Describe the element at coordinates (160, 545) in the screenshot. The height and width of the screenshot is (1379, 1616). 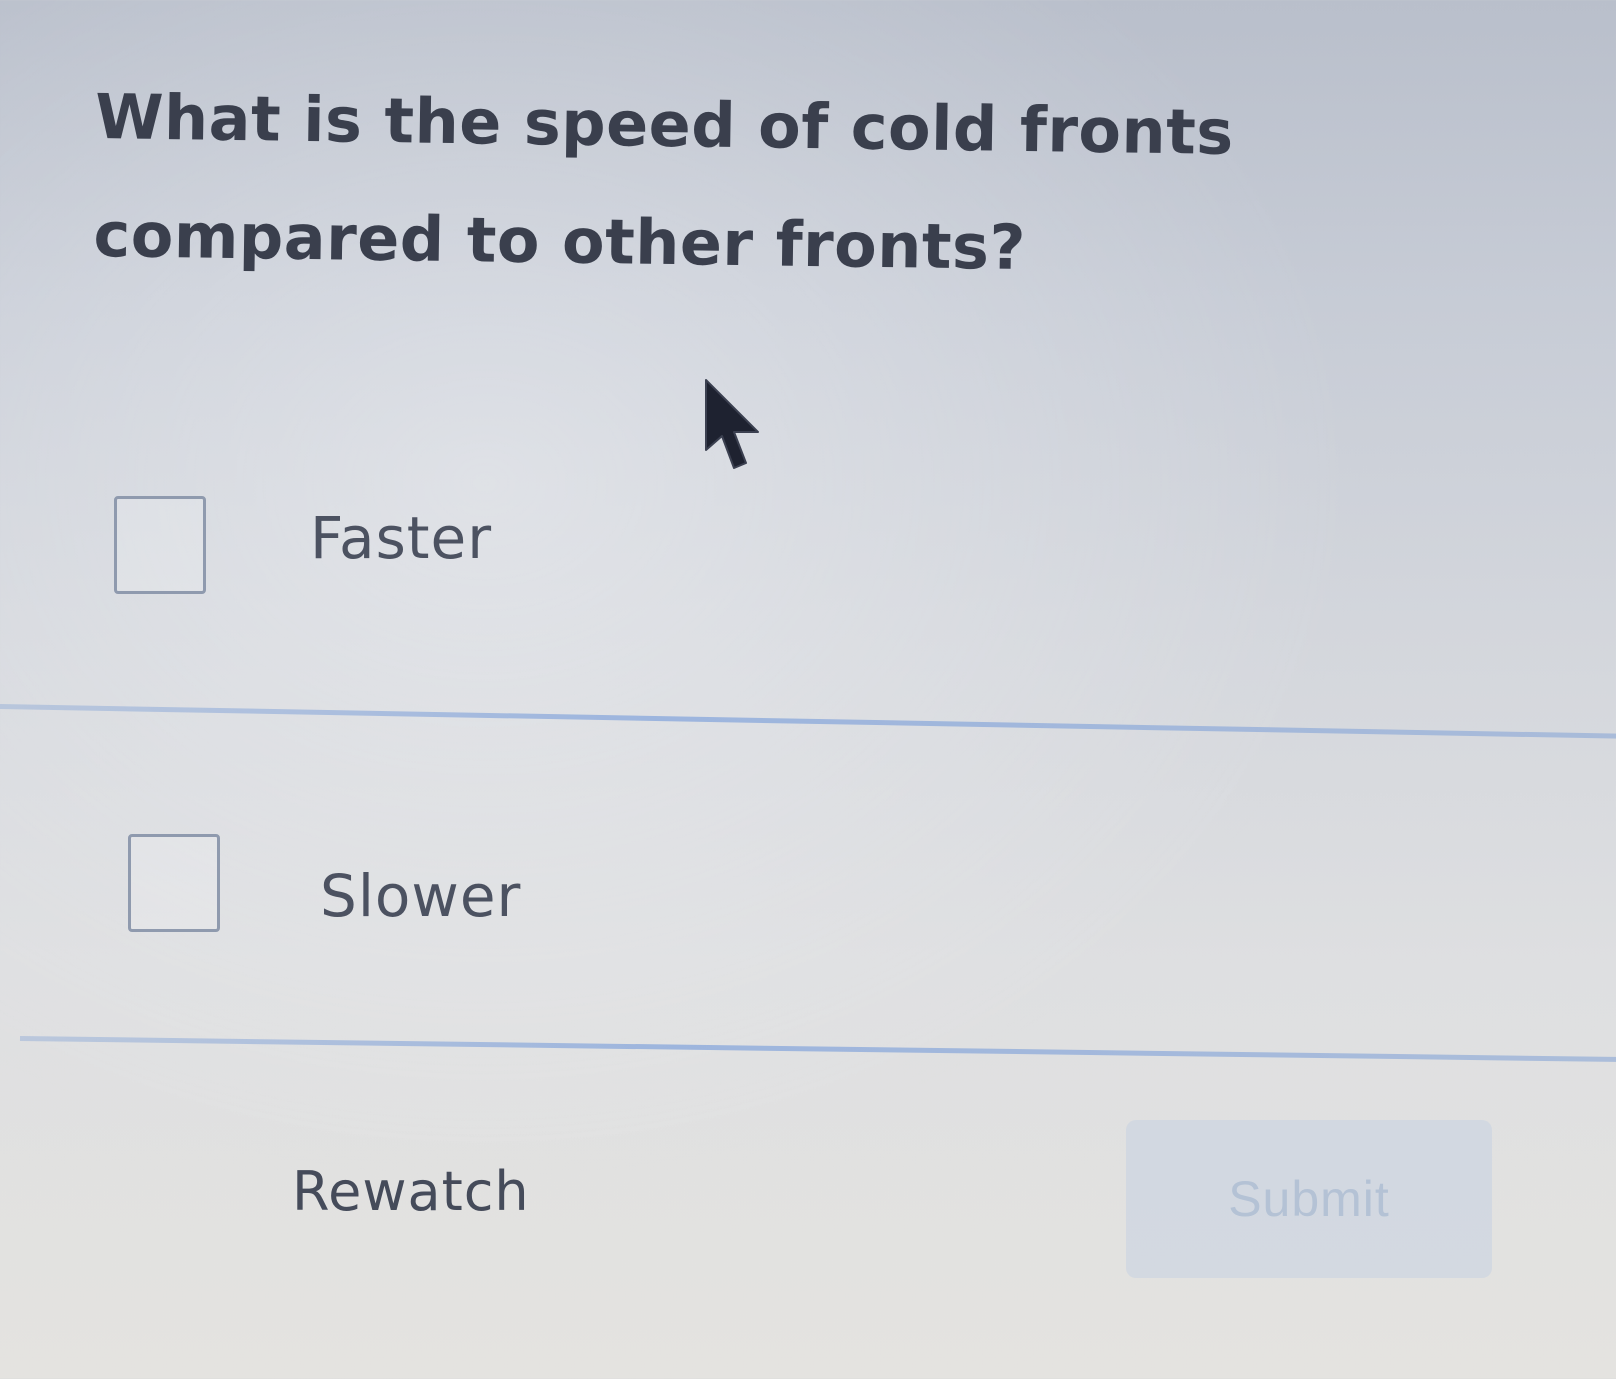
I see `checkbox-faster` at that location.